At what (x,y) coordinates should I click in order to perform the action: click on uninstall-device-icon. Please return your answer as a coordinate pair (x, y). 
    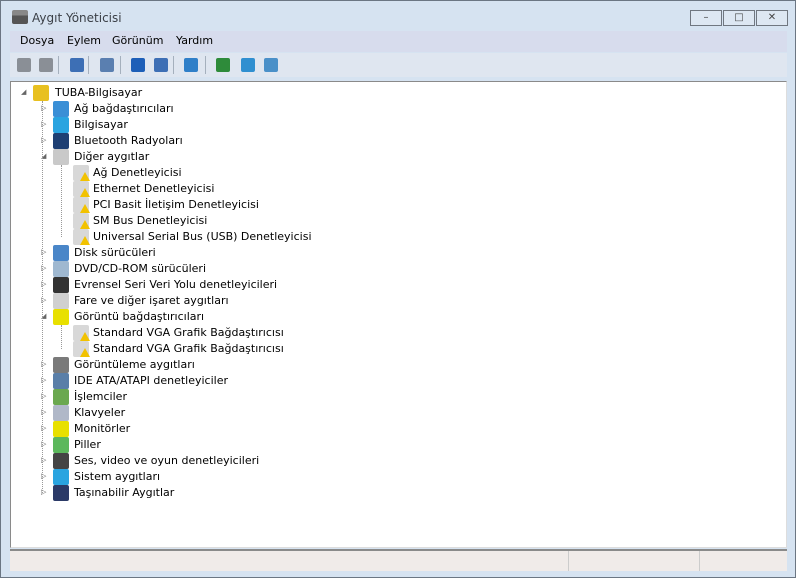
    Looking at the image, I should click on (271, 65).